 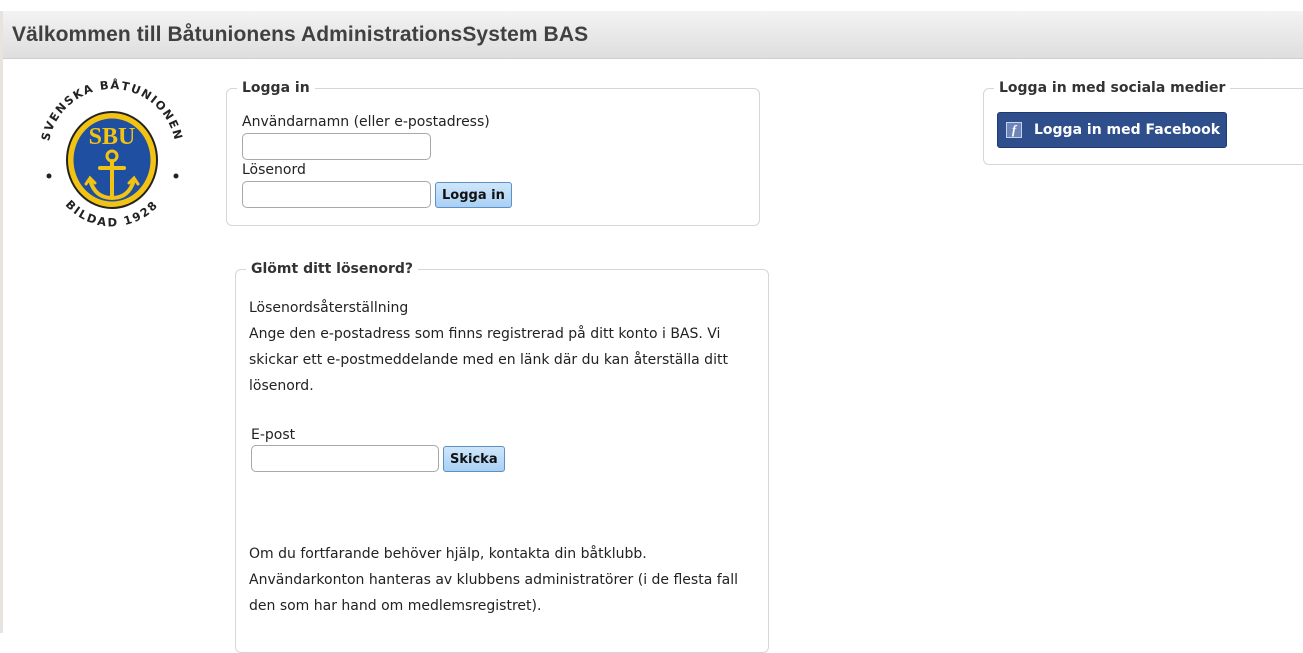 I want to click on send-button: Skicka, so click(x=474, y=459).